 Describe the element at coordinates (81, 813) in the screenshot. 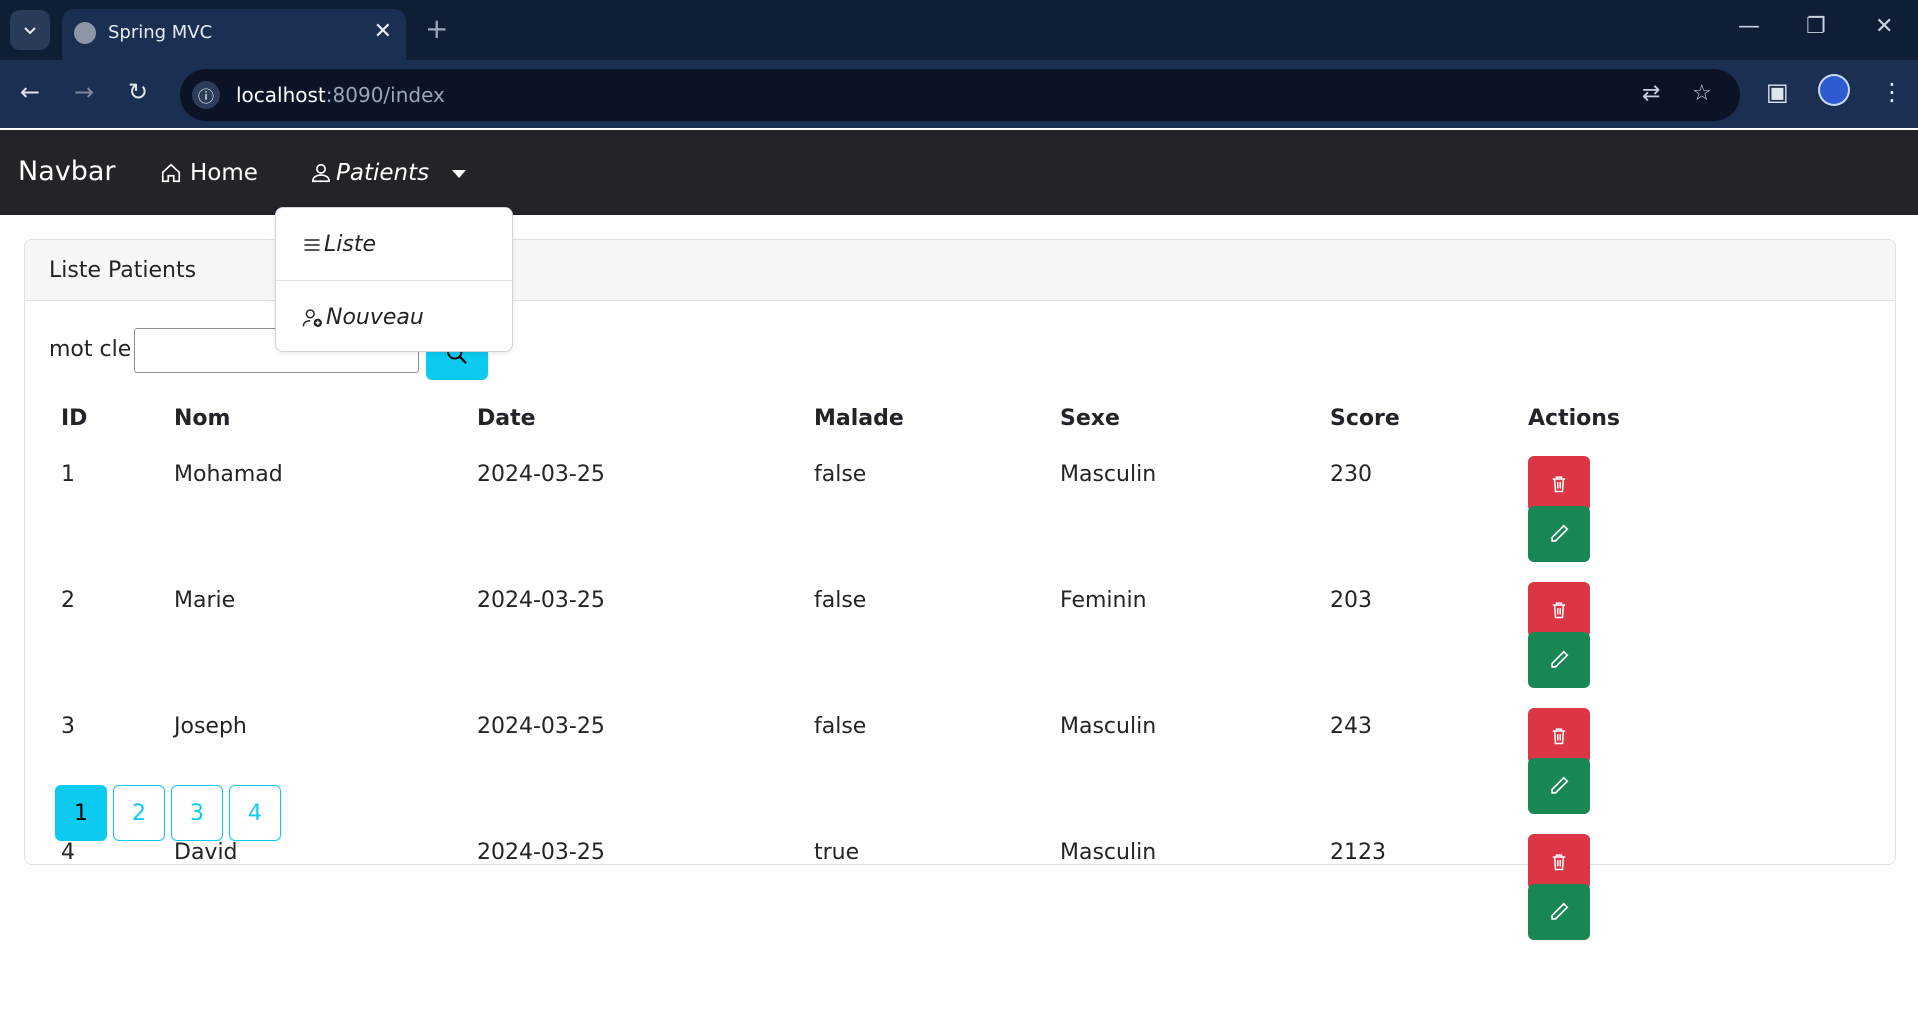

I see `page-button: 1` at that location.